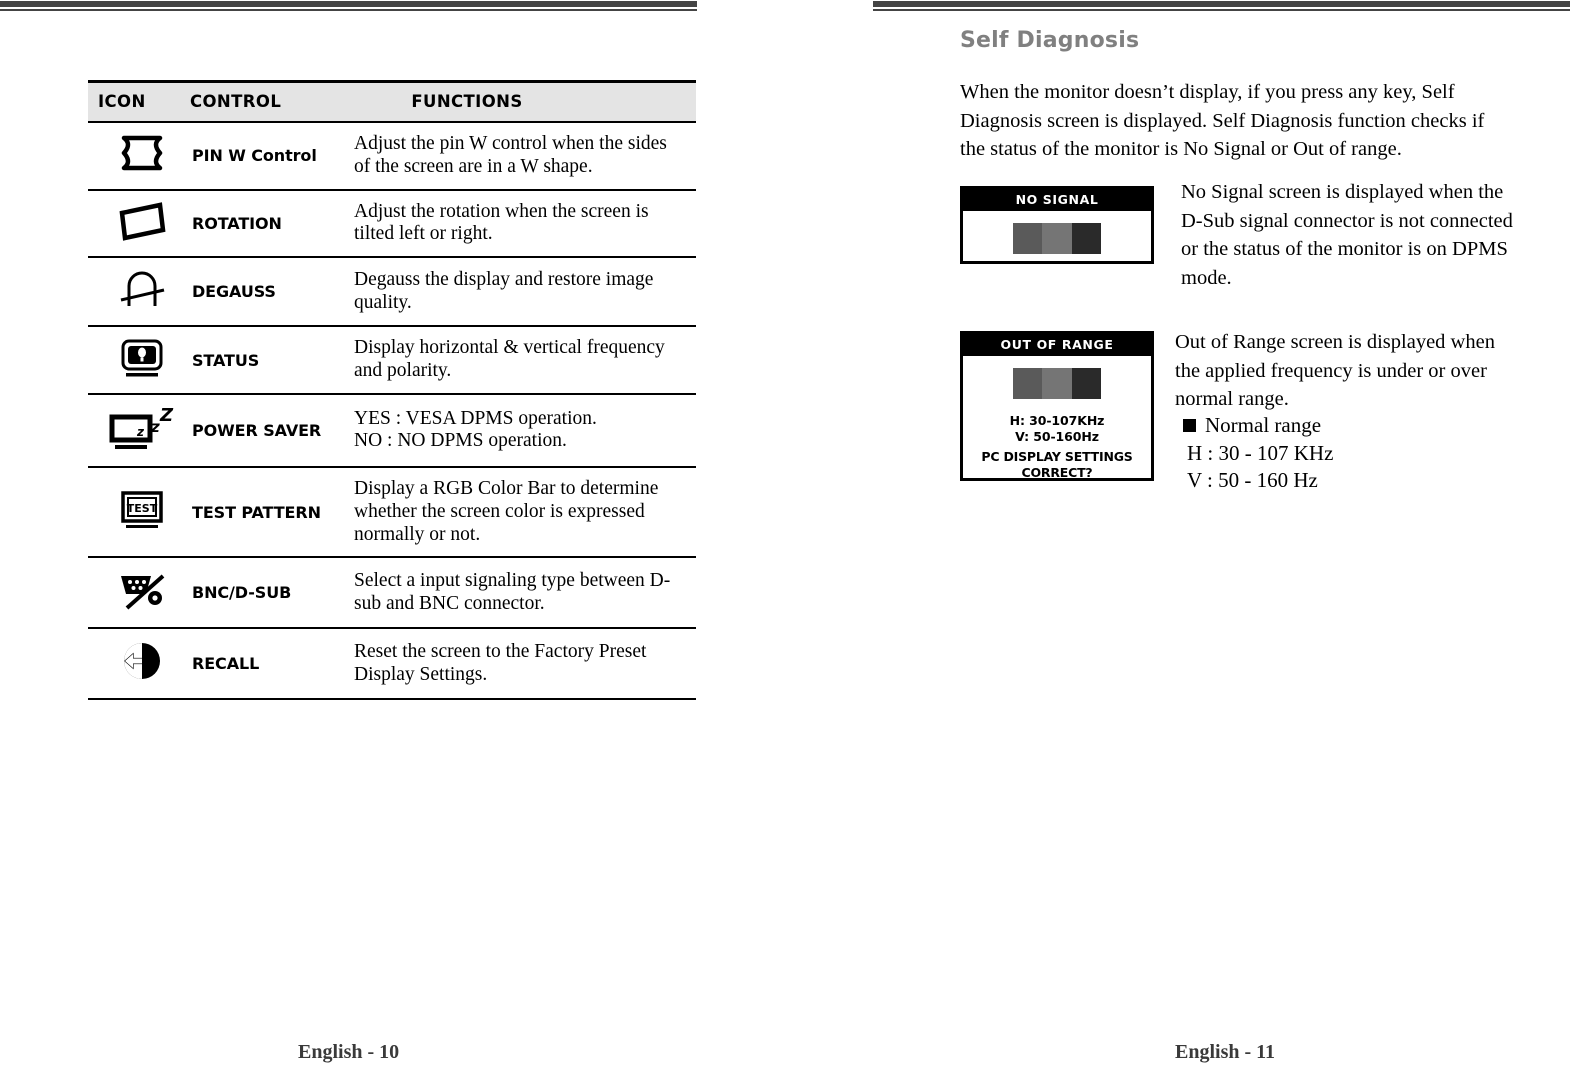  Describe the element at coordinates (1057, 436) in the screenshot. I see `osd-v-frequency: V: 50-160Hz` at that location.